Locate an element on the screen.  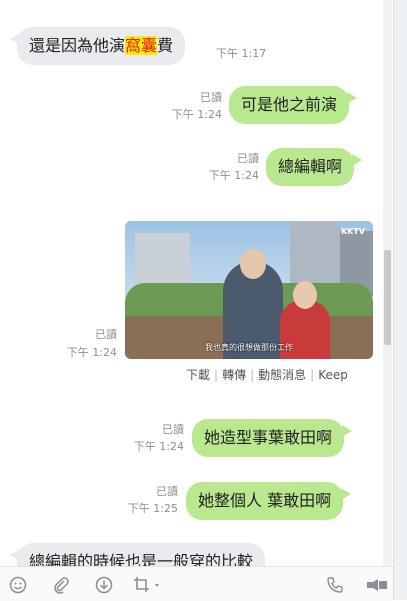
phone-icon is located at coordinates (335, 585).